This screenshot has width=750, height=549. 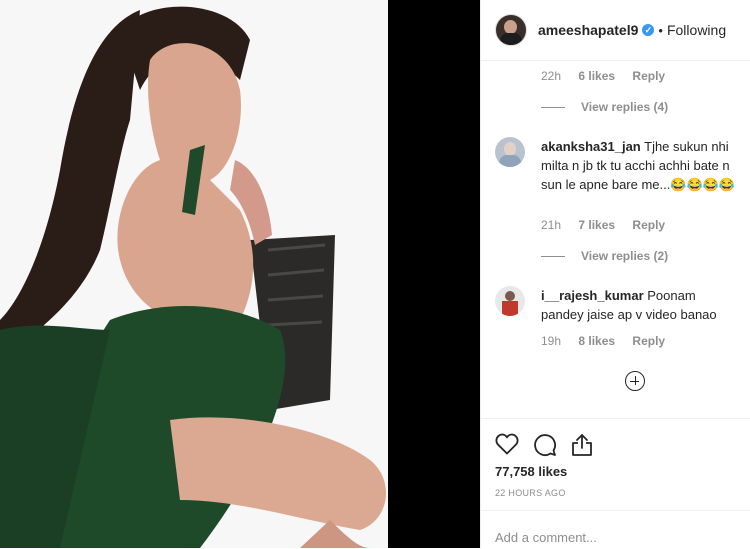 I want to click on verified-badge-icon: ✓, so click(x=648, y=30).